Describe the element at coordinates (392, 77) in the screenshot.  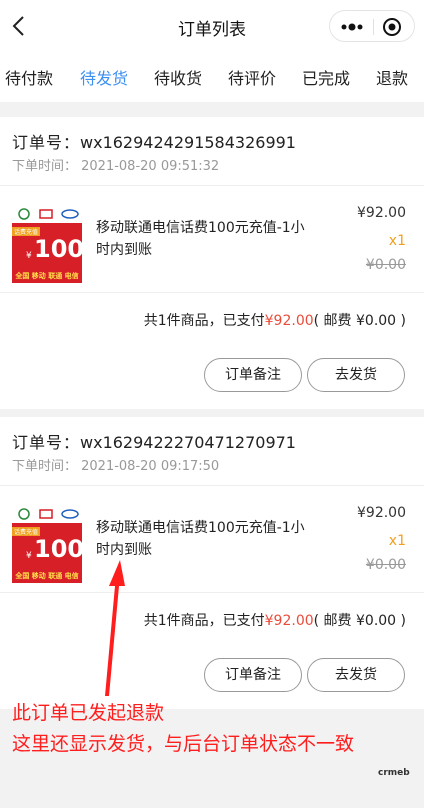
I see `tab-refund: 退款` at that location.